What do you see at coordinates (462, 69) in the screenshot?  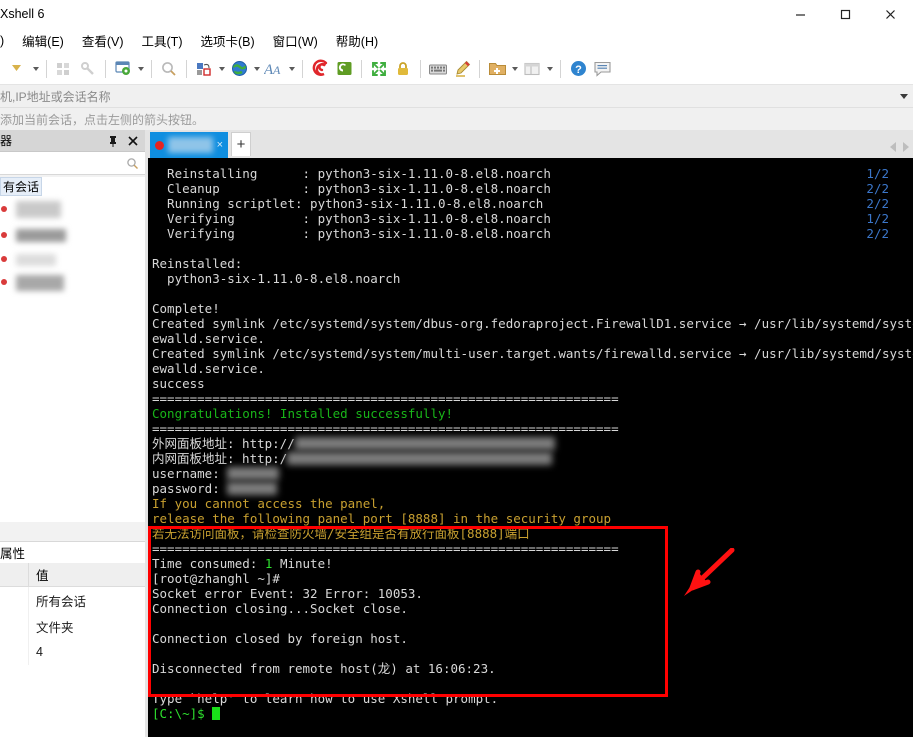 I see `highlight-pen-icon` at bounding box center [462, 69].